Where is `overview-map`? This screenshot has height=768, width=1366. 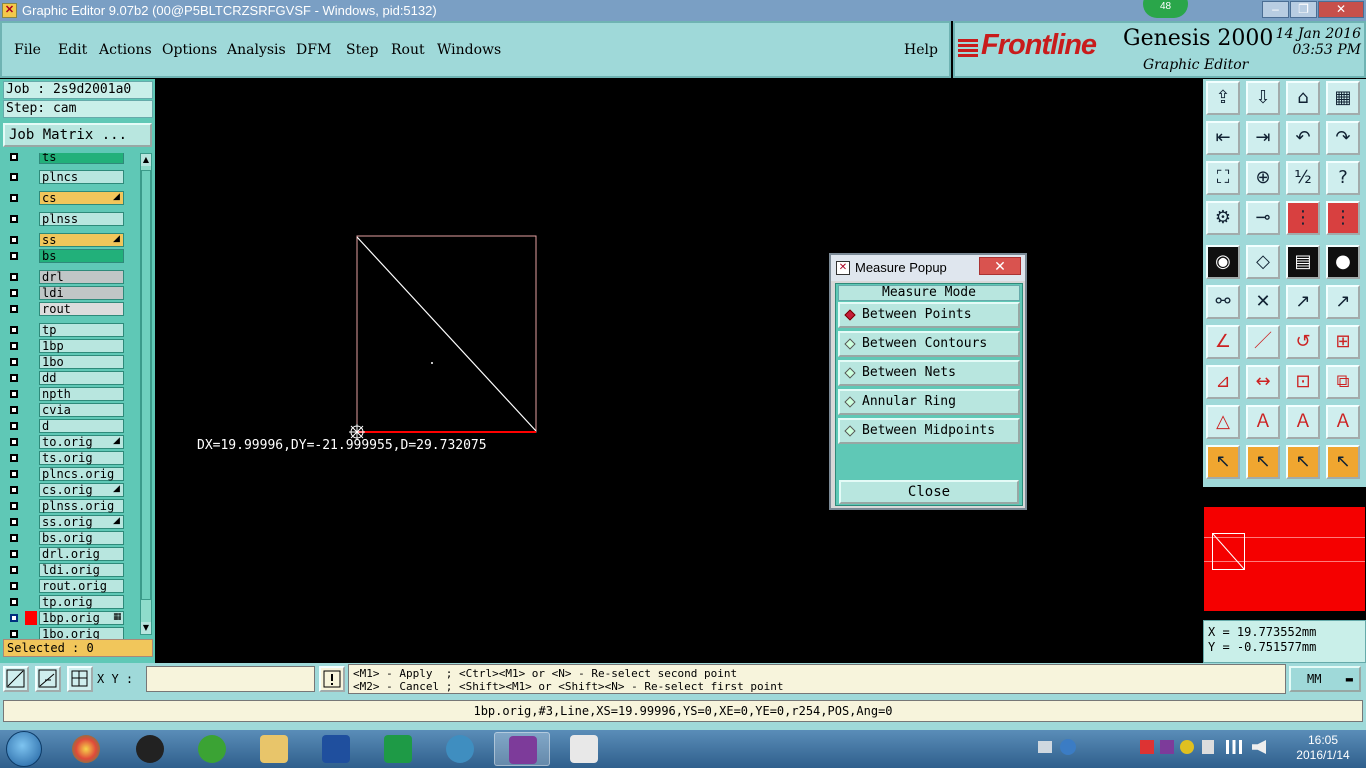
overview-map is located at coordinates (1284, 552).